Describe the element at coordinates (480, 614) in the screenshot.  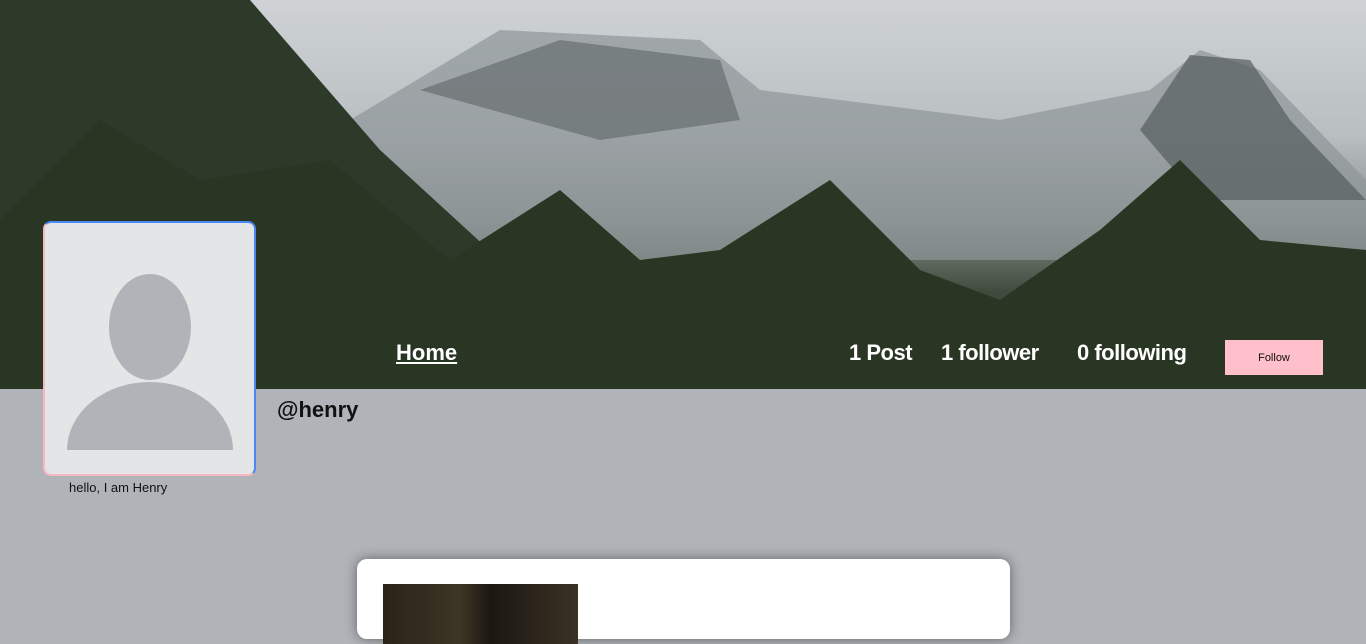
I see `post-image` at that location.